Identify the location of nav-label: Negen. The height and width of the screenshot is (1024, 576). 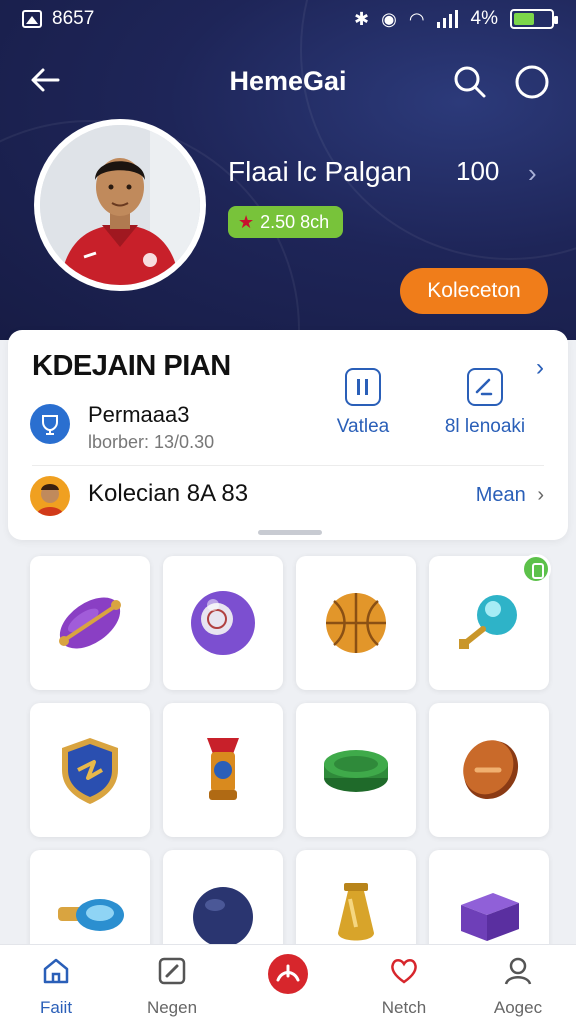
(172, 1007).